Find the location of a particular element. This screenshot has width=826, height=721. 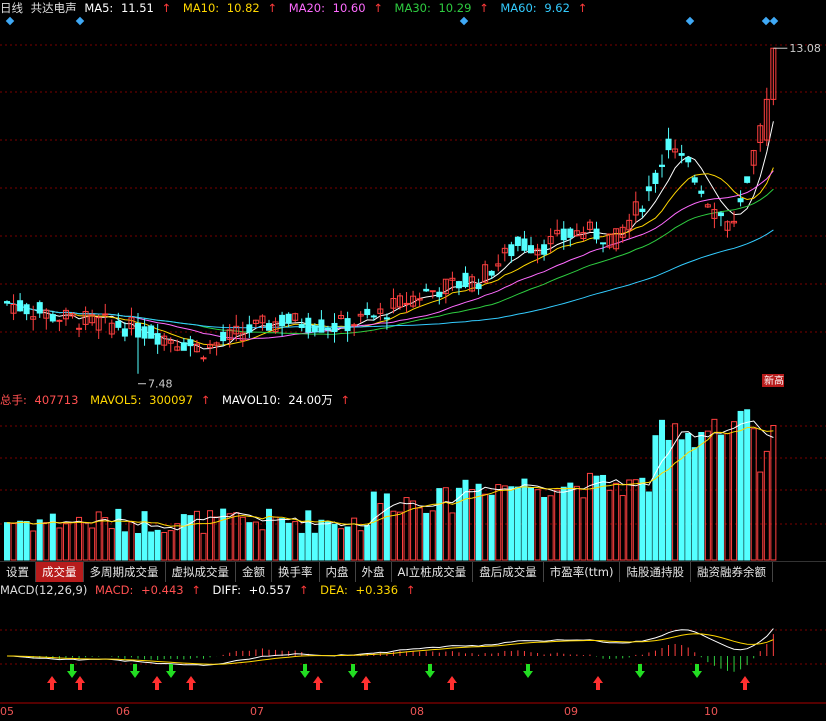

tab-pe: 市盈率(ttm) is located at coordinates (582, 572).